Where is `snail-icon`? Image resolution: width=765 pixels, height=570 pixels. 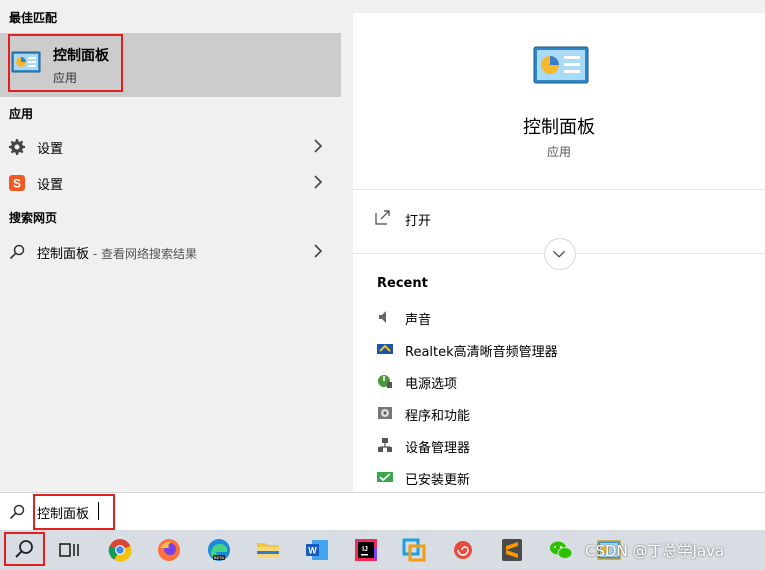
snail-icon is located at coordinates (463, 550).